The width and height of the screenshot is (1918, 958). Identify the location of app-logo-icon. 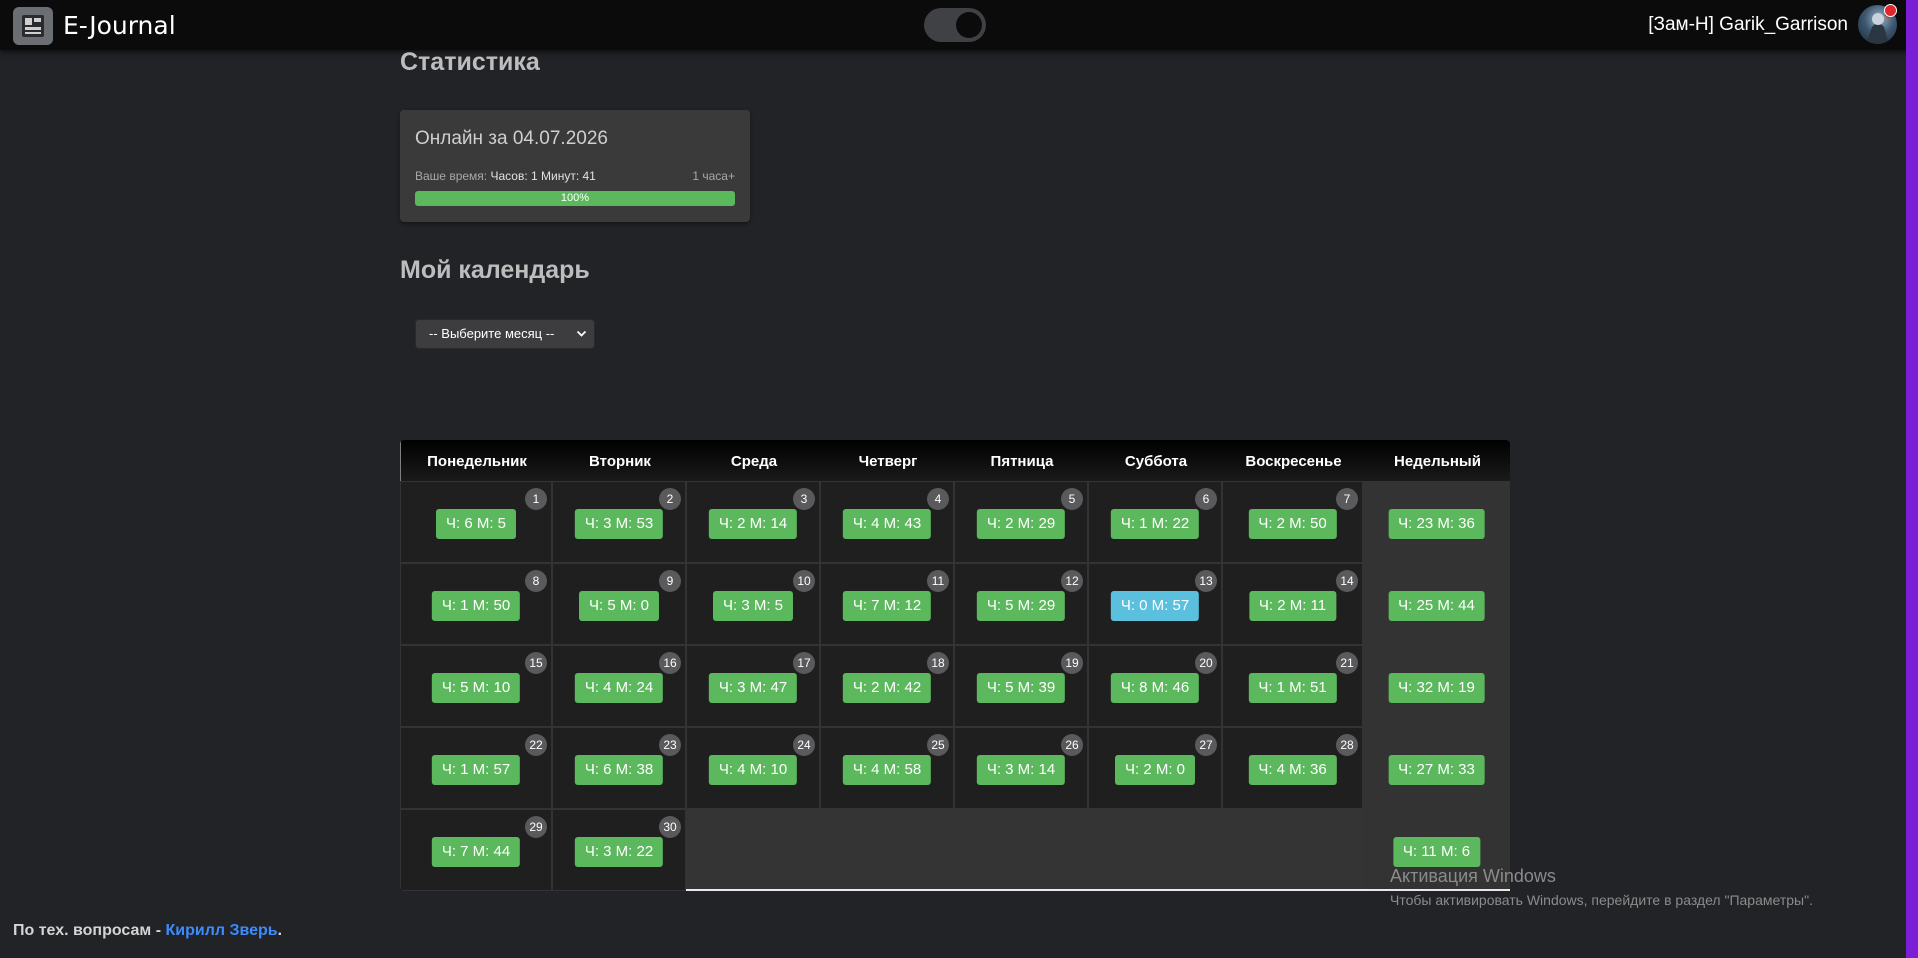
(33, 26).